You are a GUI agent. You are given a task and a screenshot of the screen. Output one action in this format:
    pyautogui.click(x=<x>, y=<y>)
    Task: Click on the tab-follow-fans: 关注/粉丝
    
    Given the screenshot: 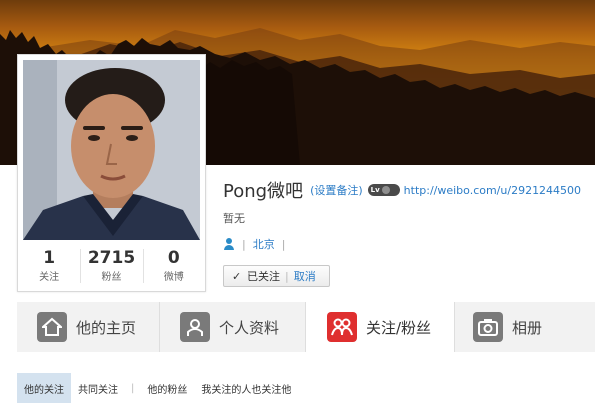 What is the action you would take?
    pyautogui.click(x=380, y=327)
    